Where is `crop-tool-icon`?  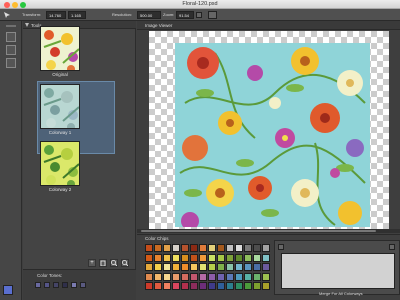 crop-tool-icon is located at coordinates (11, 63).